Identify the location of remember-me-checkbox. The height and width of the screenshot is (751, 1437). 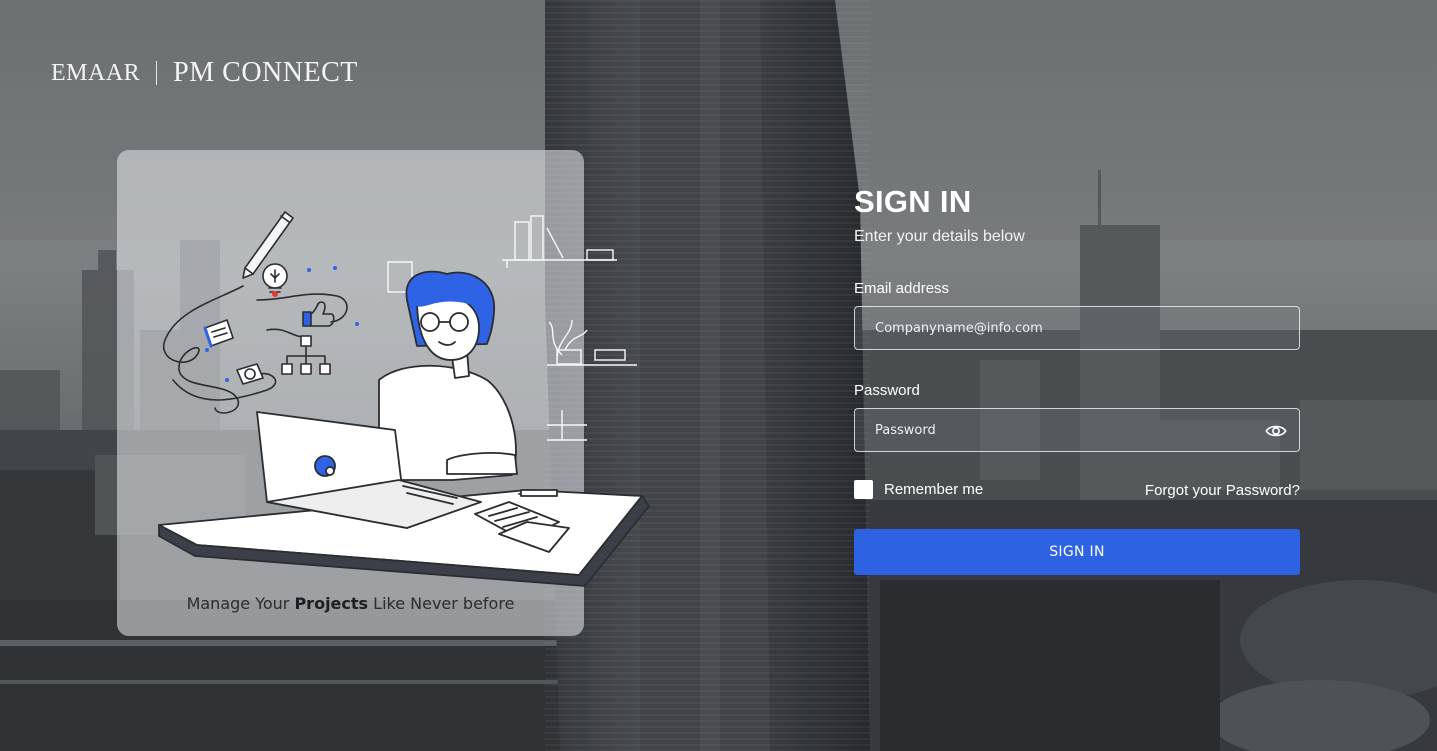
(863, 489).